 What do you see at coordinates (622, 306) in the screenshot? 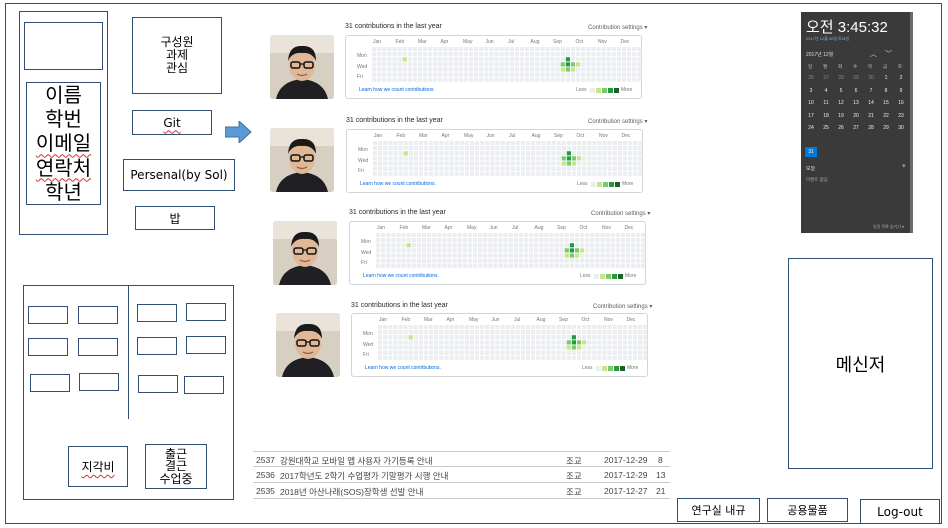
I see `contribution-settings-dropdown: Contribution settings ▾` at bounding box center [622, 306].